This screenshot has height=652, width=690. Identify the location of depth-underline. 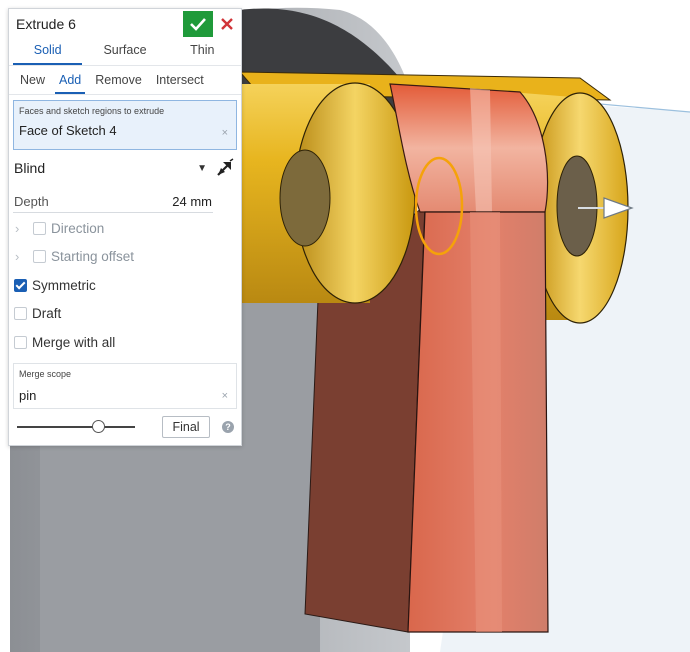
(113, 212).